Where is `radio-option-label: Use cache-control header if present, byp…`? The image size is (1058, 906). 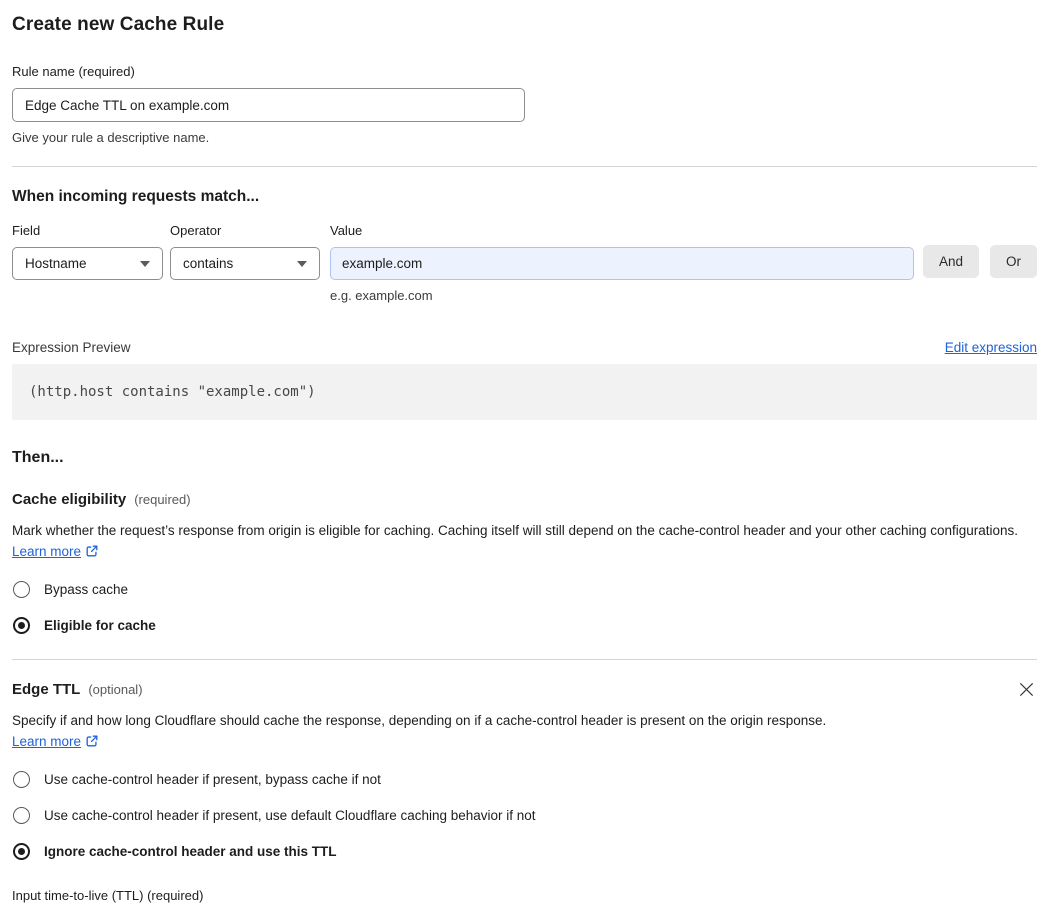
radio-option-label: Use cache-control header if present, byp… is located at coordinates (212, 779).